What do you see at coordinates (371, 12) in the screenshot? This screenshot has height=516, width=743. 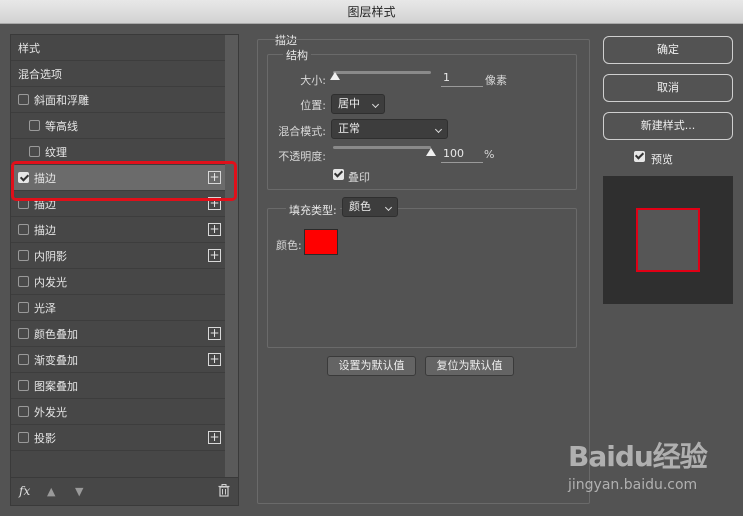 I see `window-title: 图层样式` at bounding box center [371, 12].